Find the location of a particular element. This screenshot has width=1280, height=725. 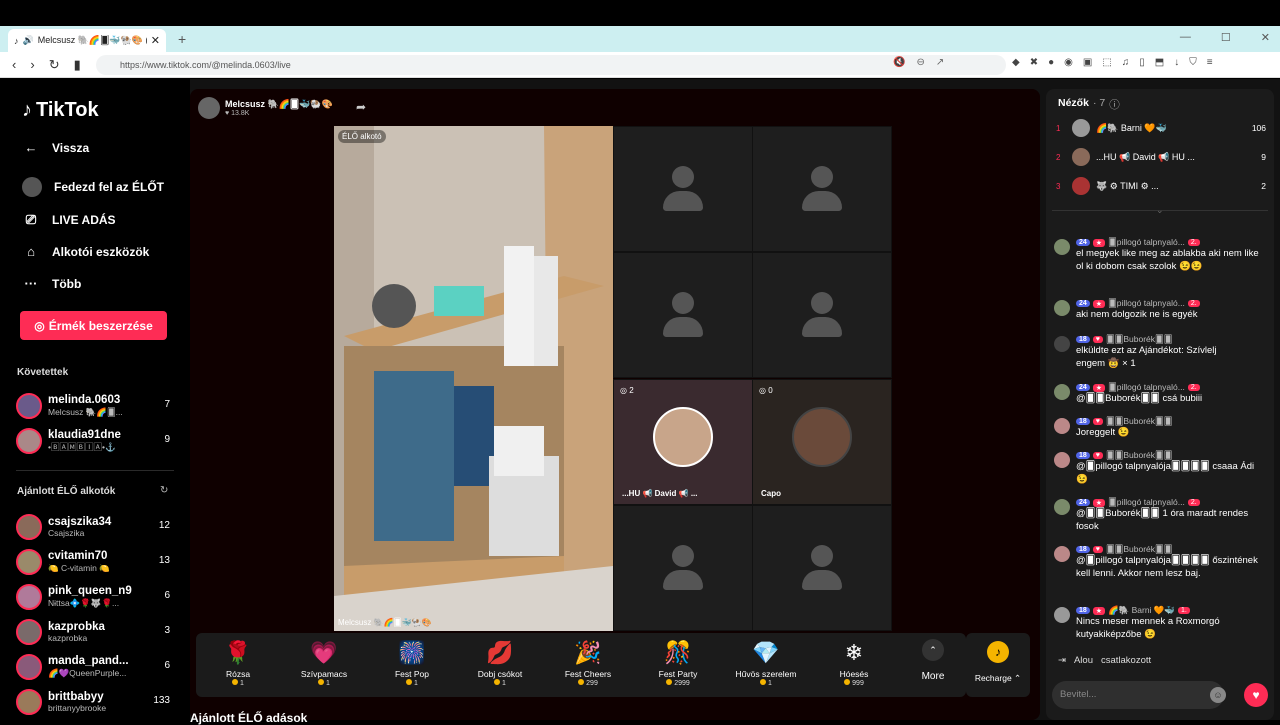

chevron-up-icon: ⌃ is located at coordinates (1018, 678).